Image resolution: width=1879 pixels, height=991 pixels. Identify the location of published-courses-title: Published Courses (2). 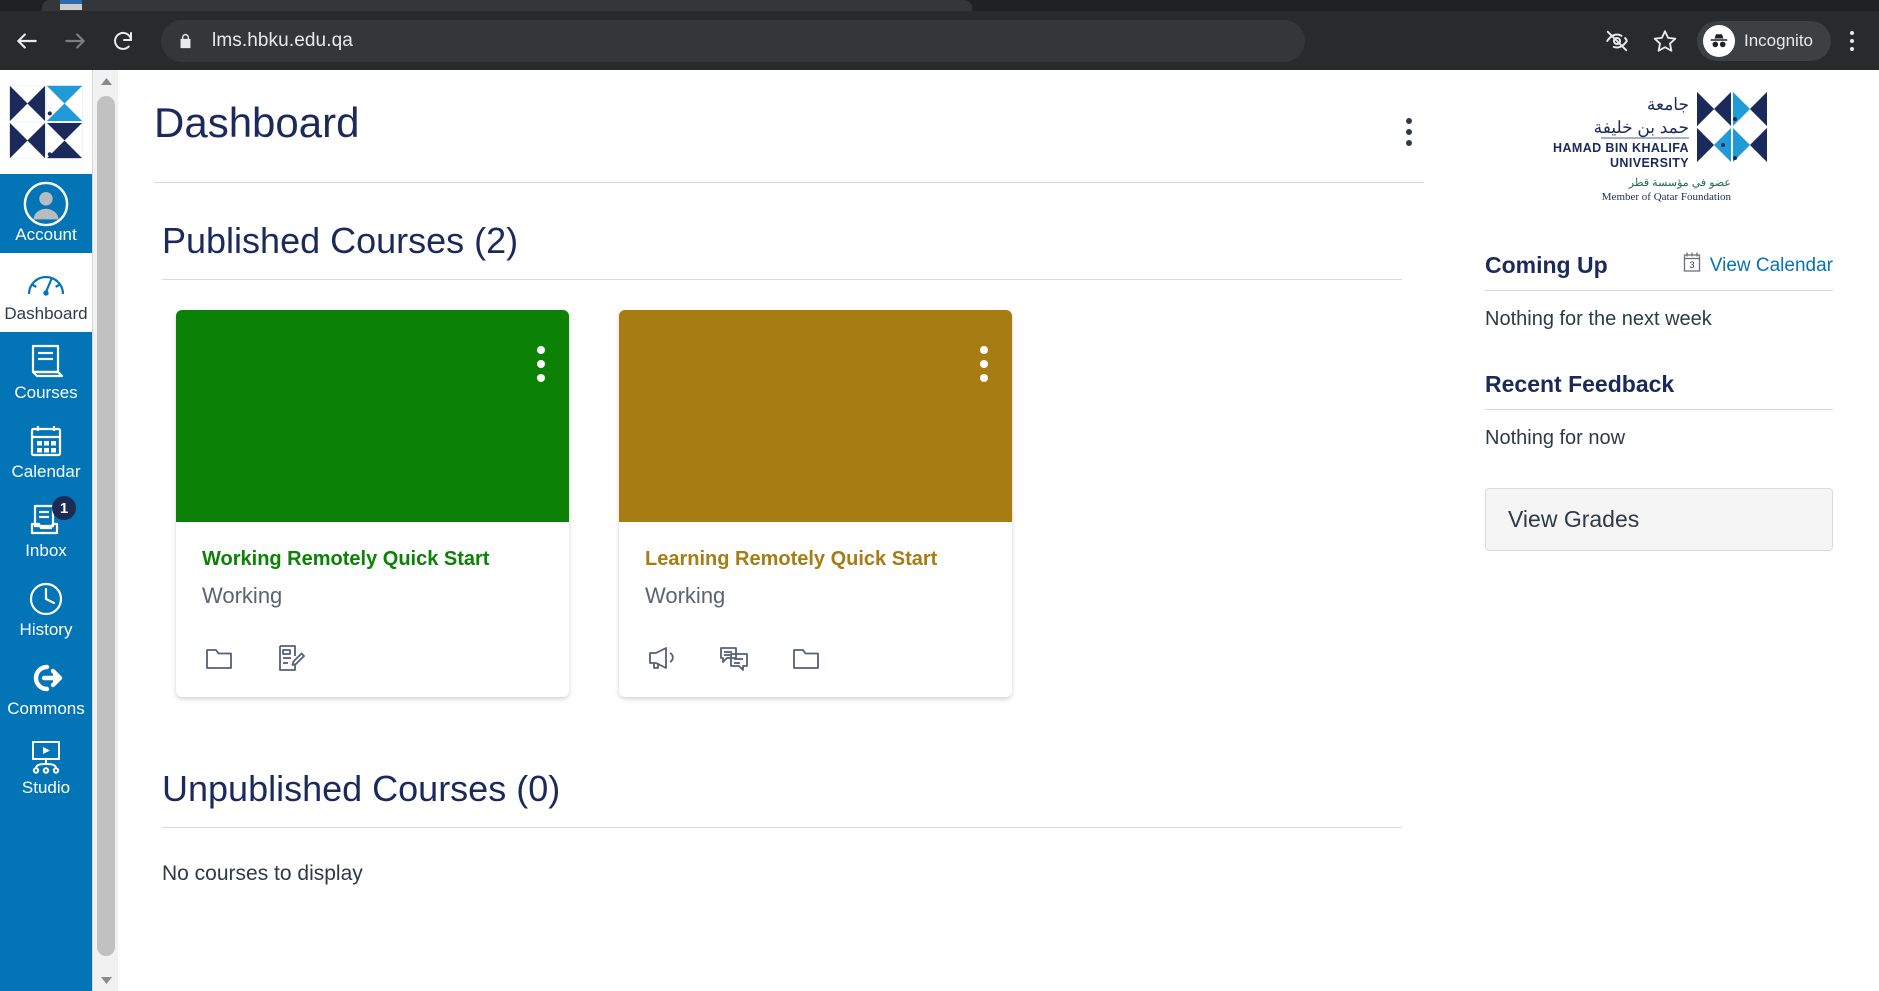
(340, 240).